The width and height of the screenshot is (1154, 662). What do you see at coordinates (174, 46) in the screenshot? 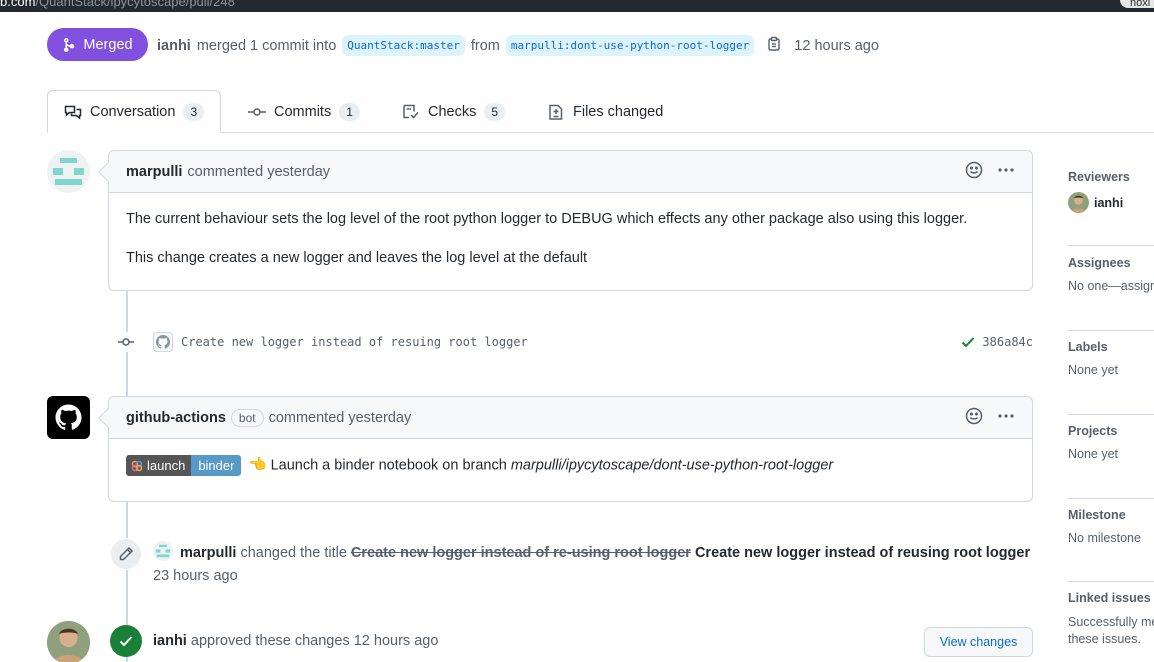
I see `merger-username: ianhi` at bounding box center [174, 46].